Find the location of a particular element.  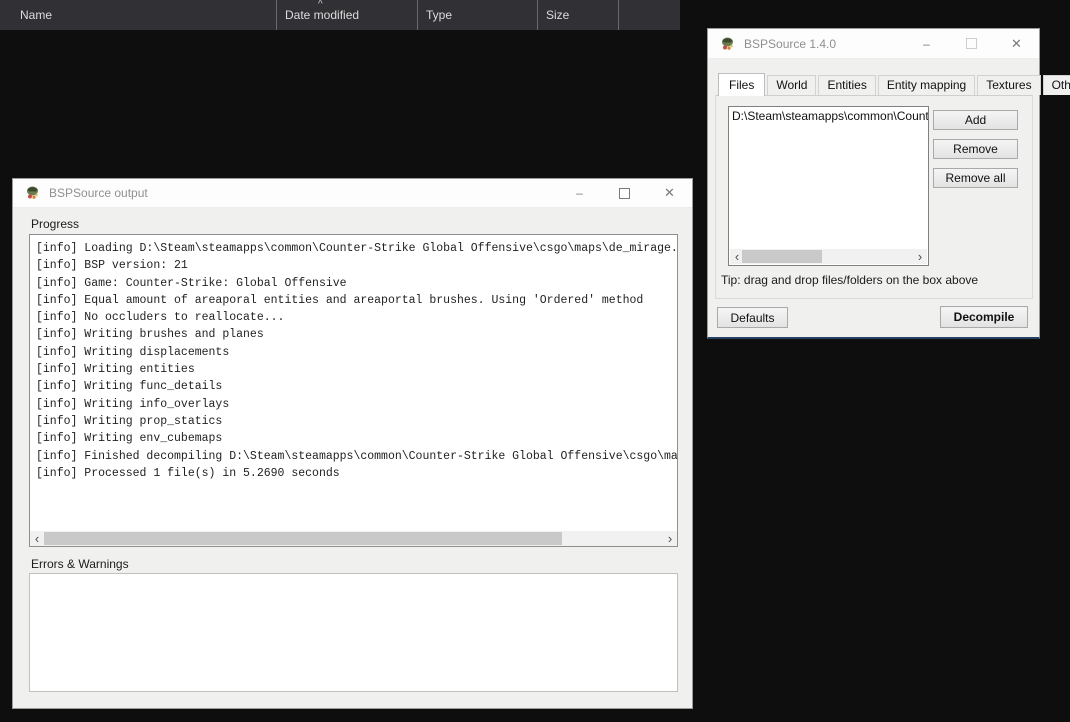

log-line: [info] Writing info_overlays is located at coordinates (133, 404).